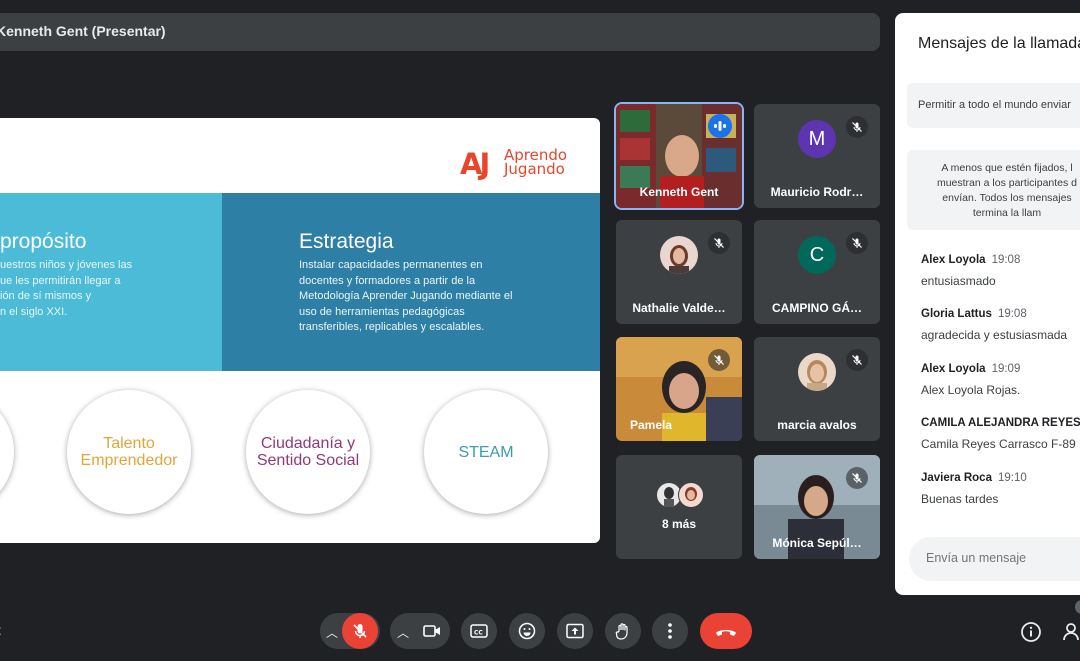 This screenshot has height=661, width=1080. I want to click on logo-mark: AJ, so click(475, 164).